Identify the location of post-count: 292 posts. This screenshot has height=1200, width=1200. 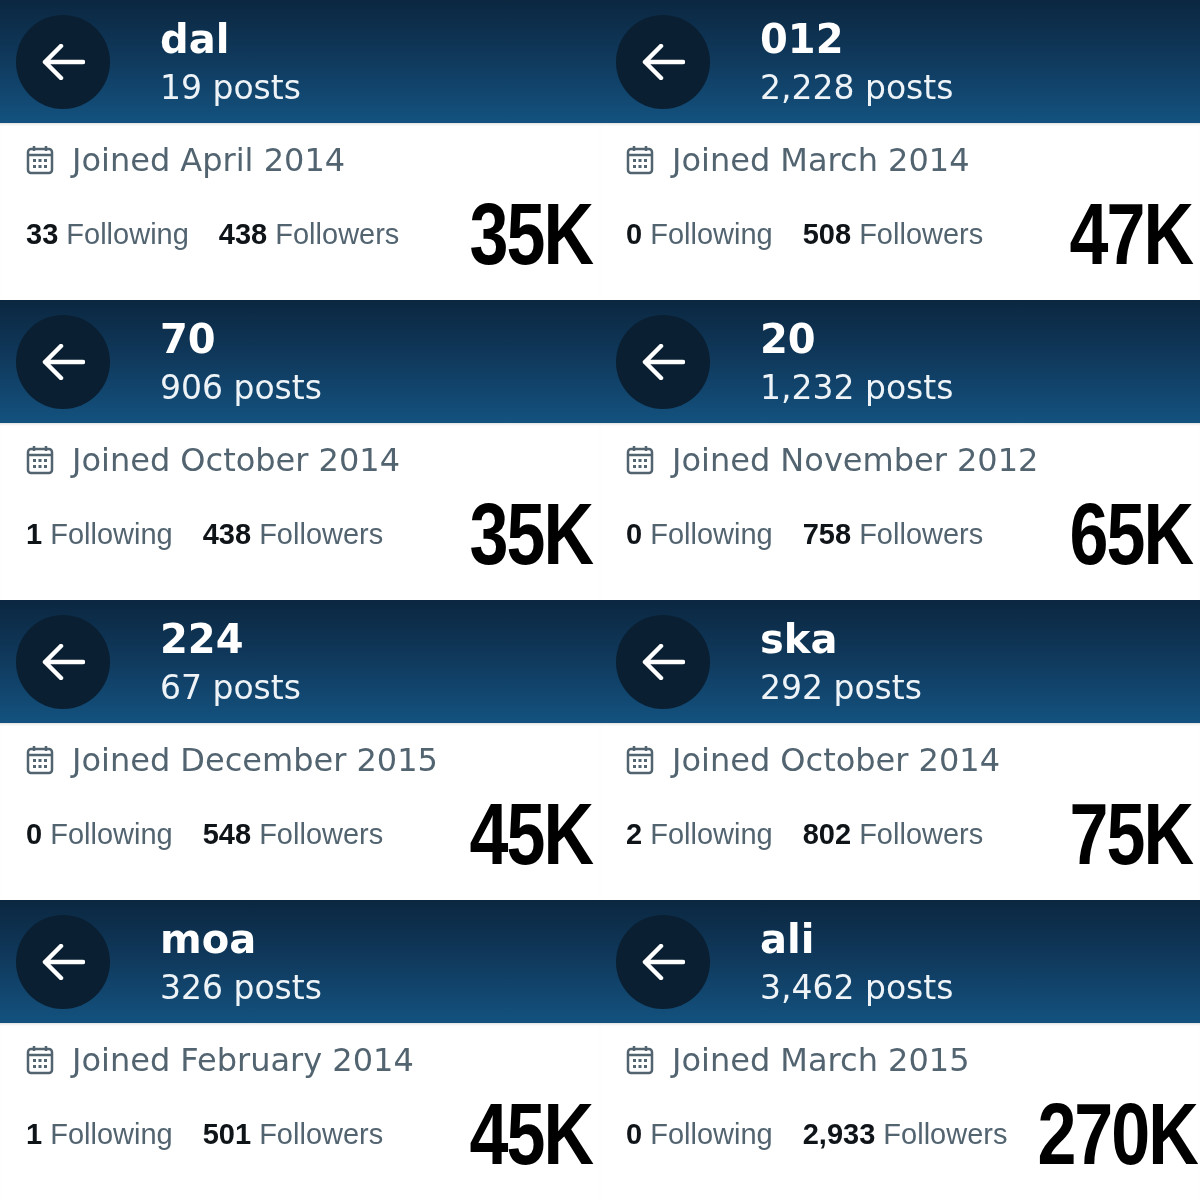
(841, 687).